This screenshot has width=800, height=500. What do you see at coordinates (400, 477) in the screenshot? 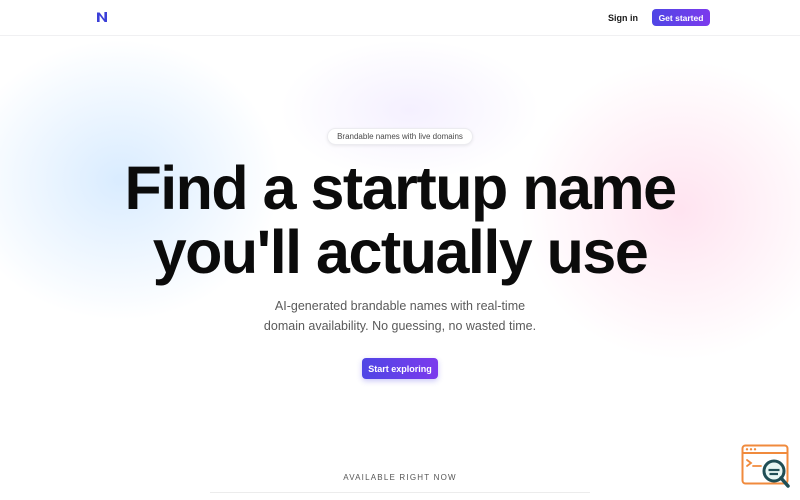
I see `available-right-now-label: AVAILABLE RIGHT NOW` at bounding box center [400, 477].